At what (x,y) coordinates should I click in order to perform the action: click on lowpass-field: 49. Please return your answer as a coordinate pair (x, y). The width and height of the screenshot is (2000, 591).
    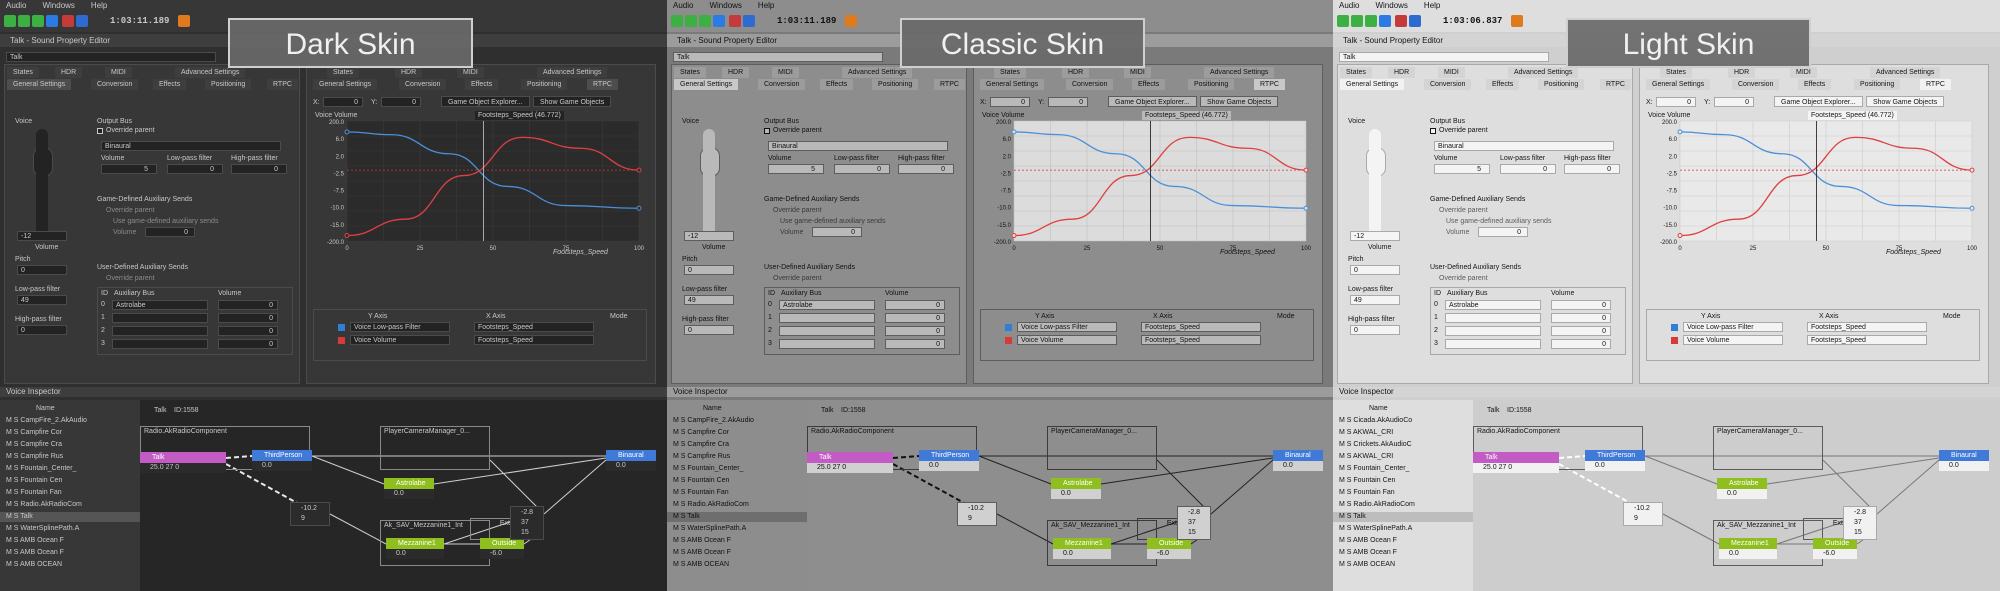
    Looking at the image, I should click on (709, 300).